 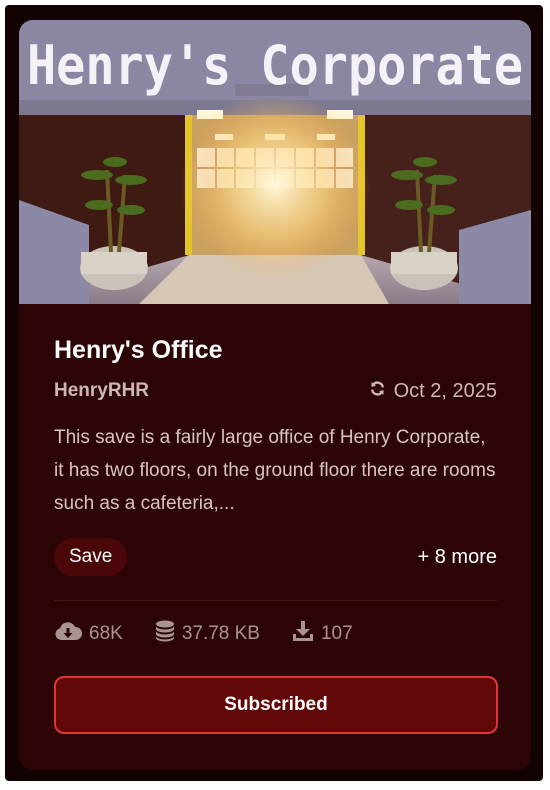 I want to click on subscriber-count: 68K, so click(x=106, y=633).